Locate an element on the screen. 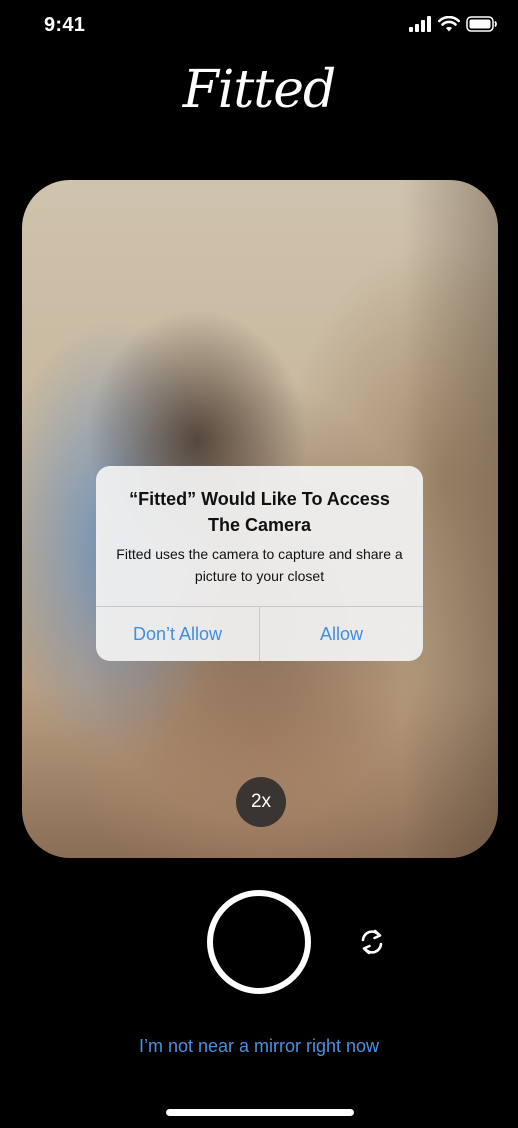 Image resolution: width=518 pixels, height=1128 pixels. status-time: 9:41 is located at coordinates (65, 25).